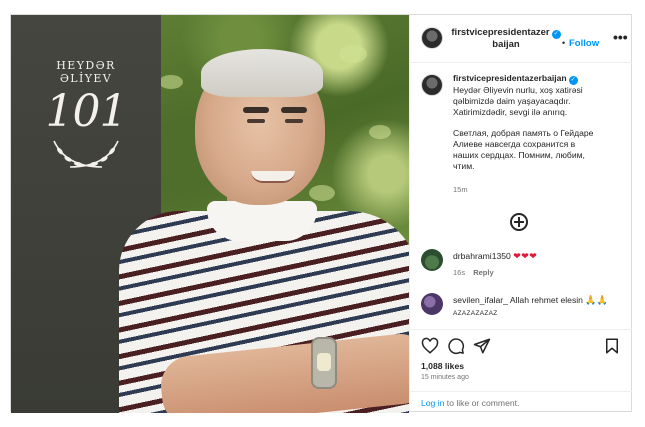 This screenshot has height=427, width=645. What do you see at coordinates (521, 344) in the screenshot?
I see `action-bar` at bounding box center [521, 344].